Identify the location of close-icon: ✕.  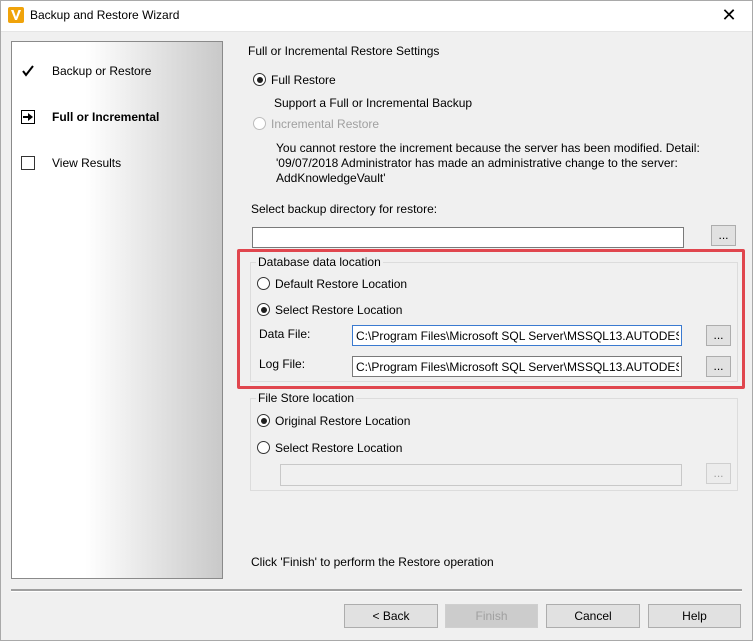
(729, 15).